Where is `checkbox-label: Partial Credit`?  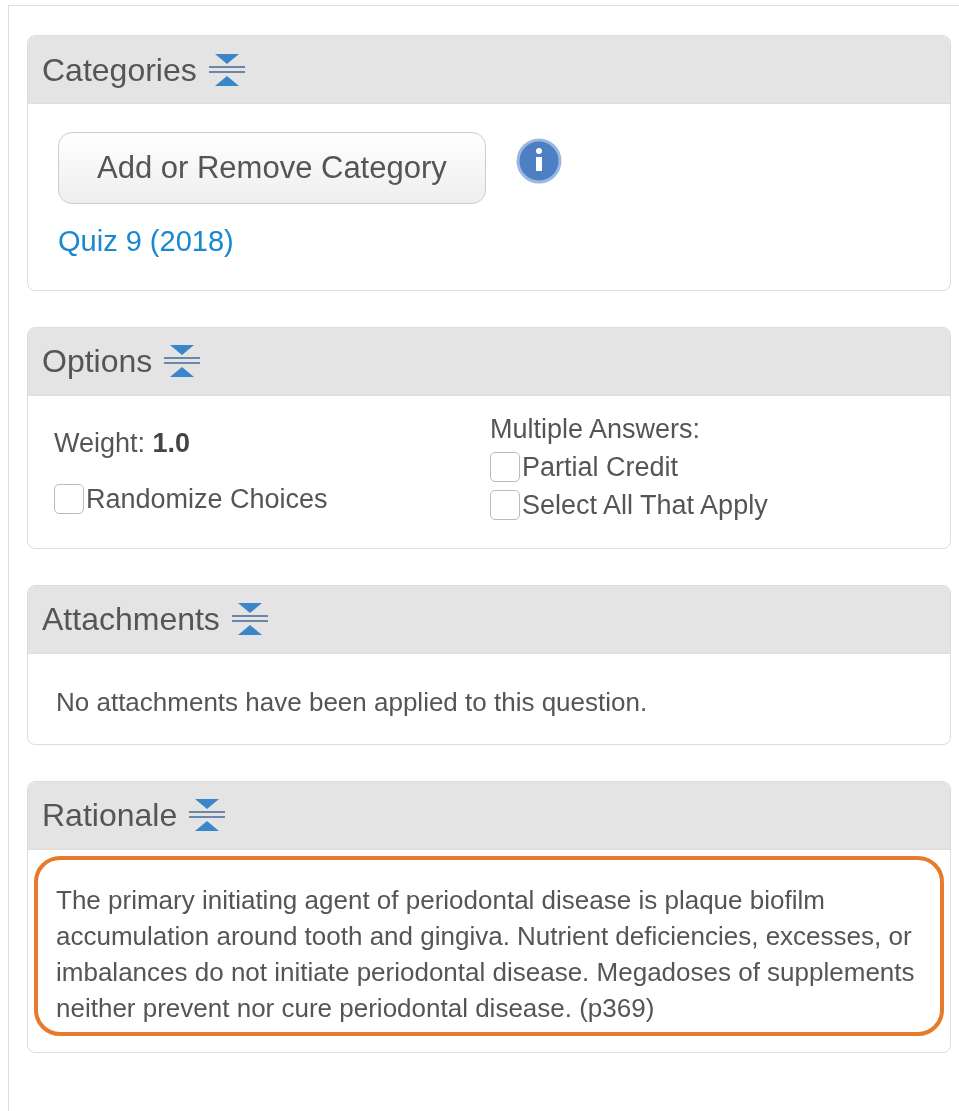
checkbox-label: Partial Credit is located at coordinates (600, 467).